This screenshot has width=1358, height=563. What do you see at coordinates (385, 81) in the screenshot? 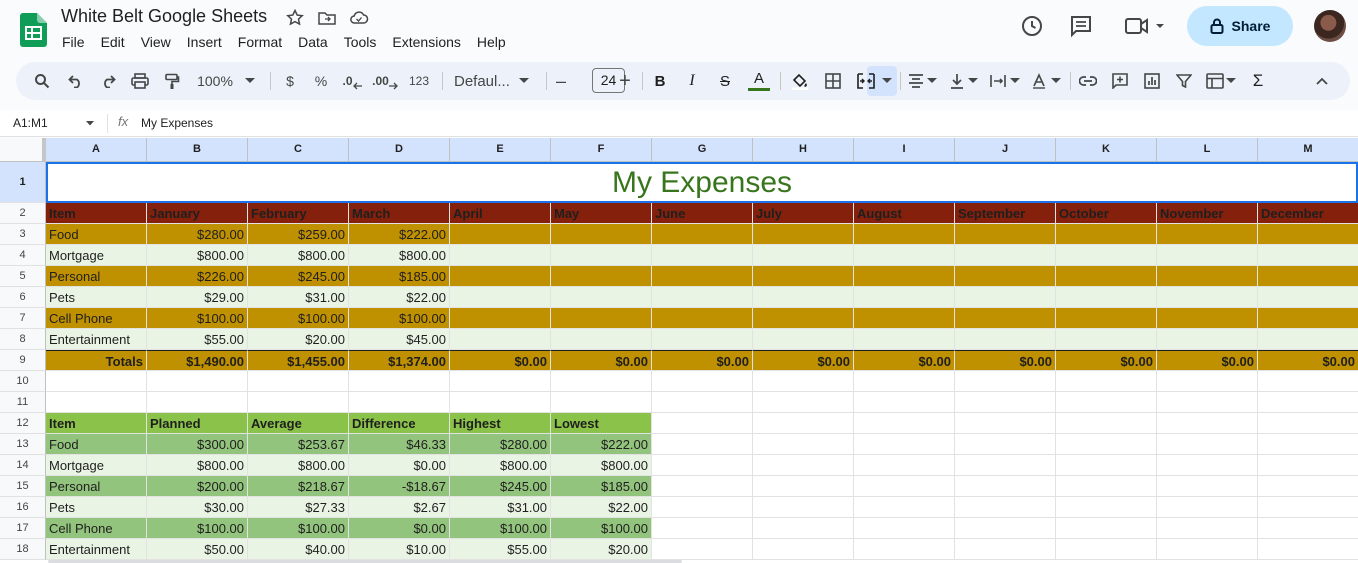
I see `increase-decimal-button: .00` at bounding box center [385, 81].